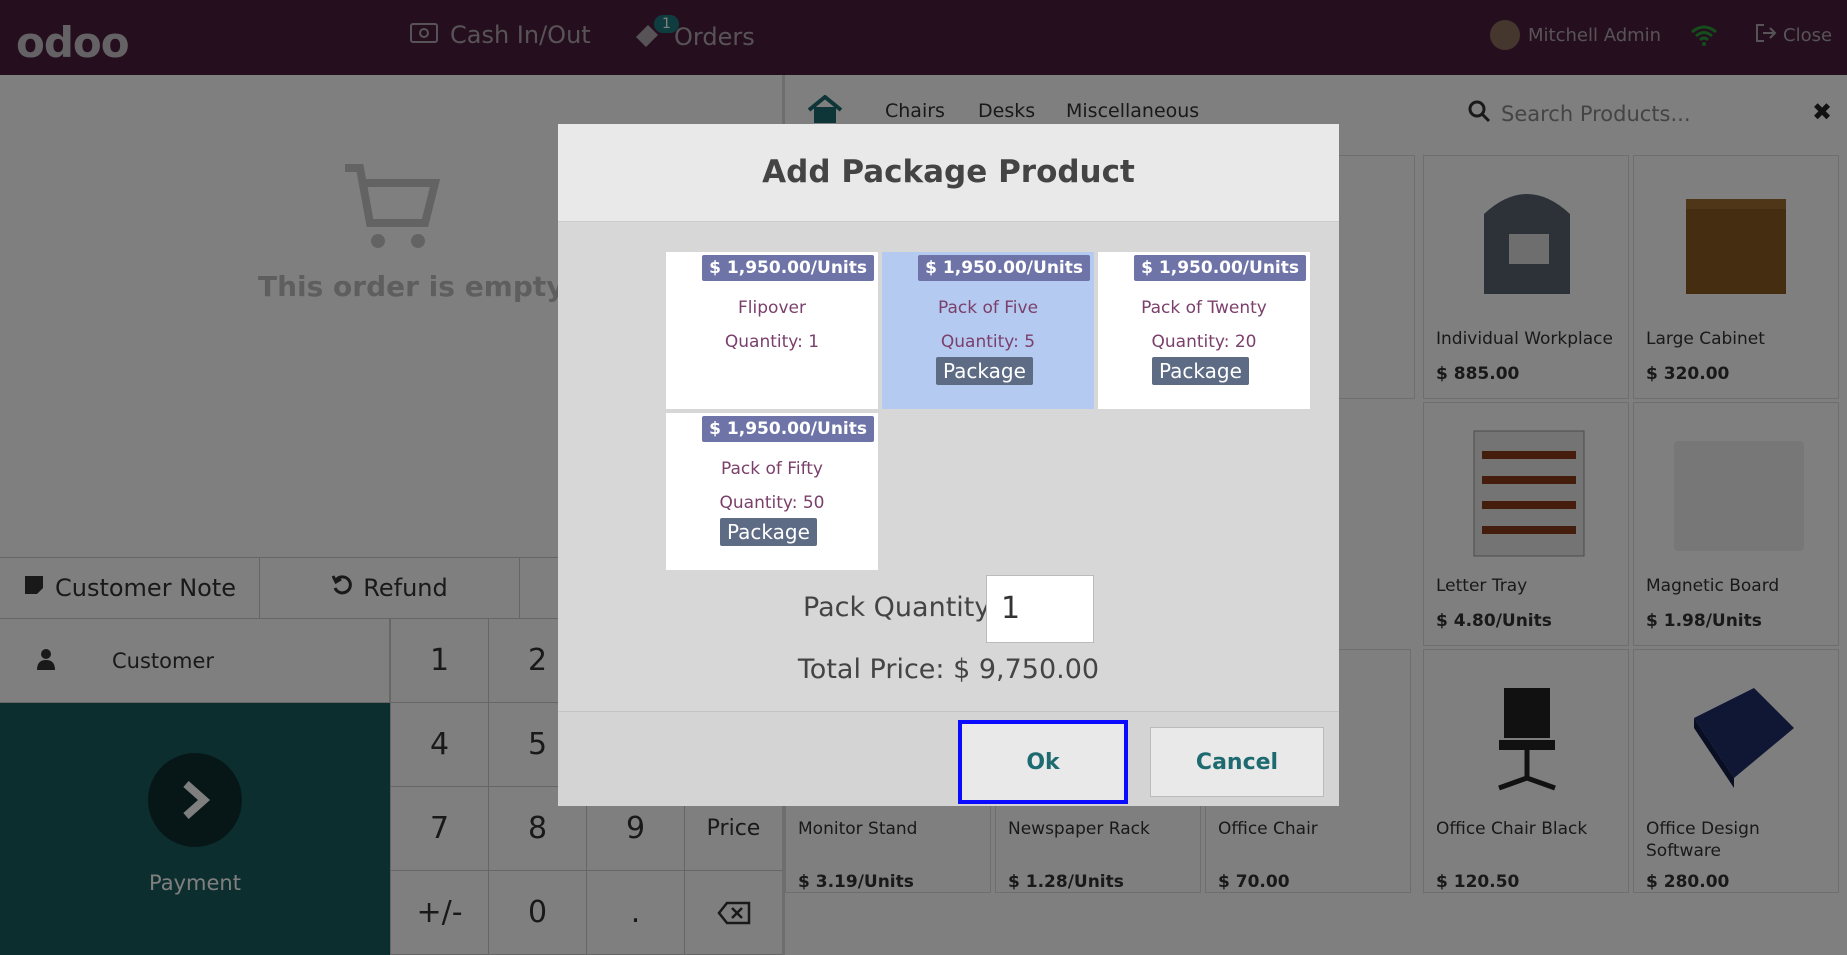 The width and height of the screenshot is (1847, 955). Describe the element at coordinates (1204, 342) in the screenshot. I see `package-quantity: Quantity: 20` at that location.